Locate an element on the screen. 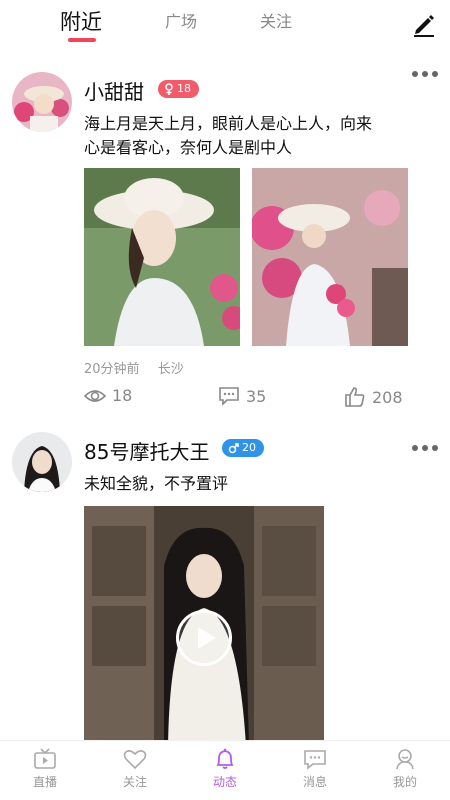 Image resolution: width=450 pixels, height=800 pixels. like-button: 208 is located at coordinates (373, 397).